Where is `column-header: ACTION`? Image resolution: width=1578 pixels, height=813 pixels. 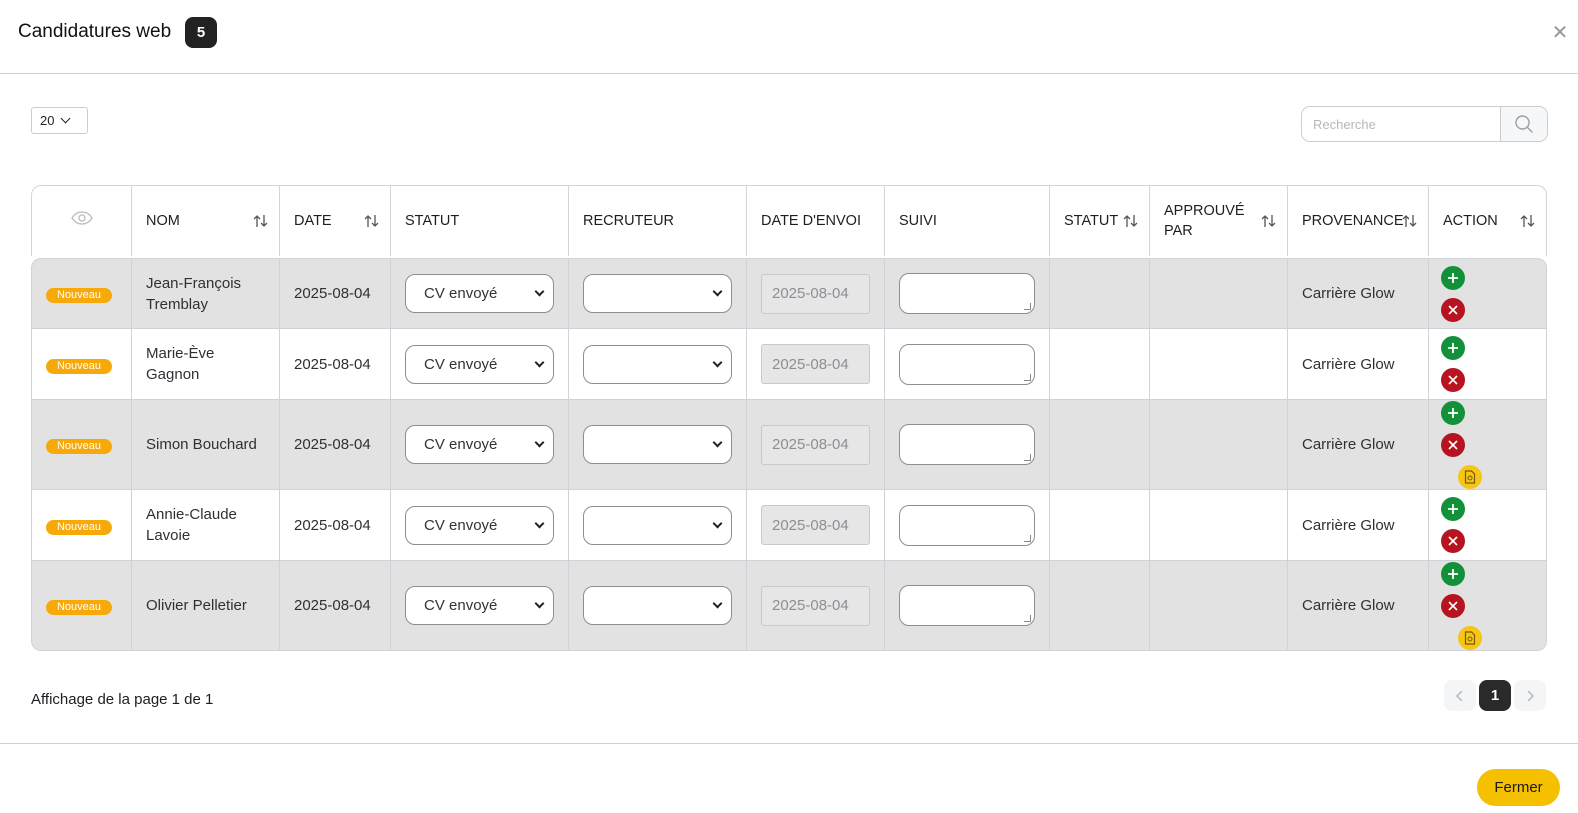
column-header: ACTION is located at coordinates (1488, 220).